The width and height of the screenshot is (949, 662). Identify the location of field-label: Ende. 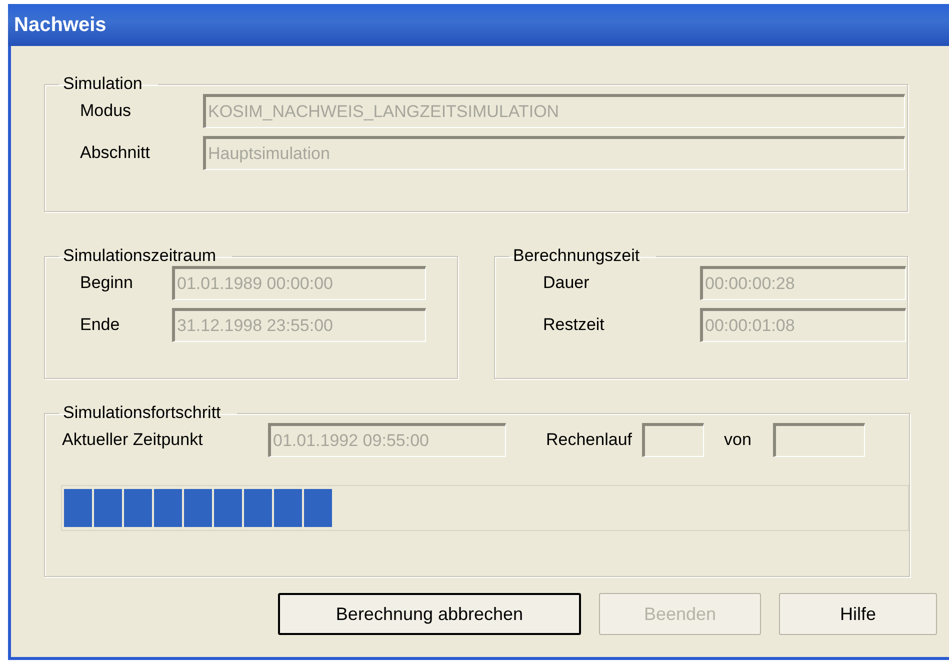
(100, 325).